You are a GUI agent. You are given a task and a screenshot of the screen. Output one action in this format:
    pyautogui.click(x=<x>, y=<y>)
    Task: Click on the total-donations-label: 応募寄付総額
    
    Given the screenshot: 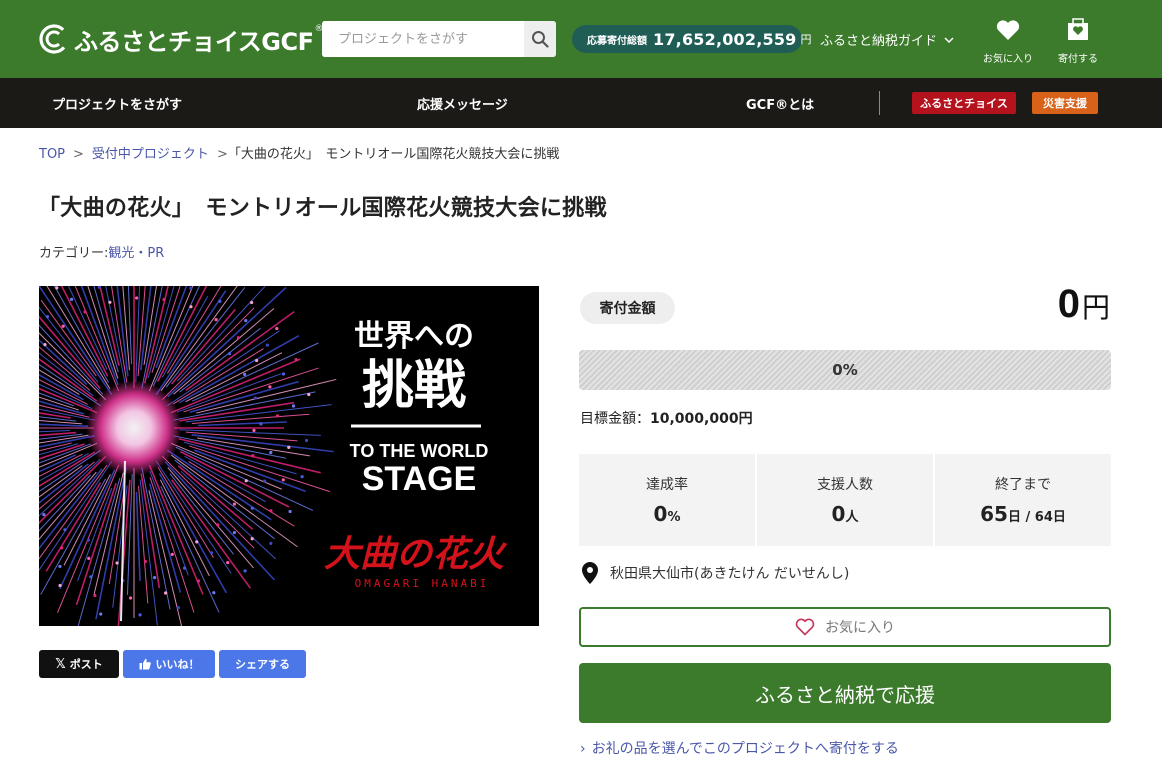 What is the action you would take?
    pyautogui.click(x=617, y=41)
    